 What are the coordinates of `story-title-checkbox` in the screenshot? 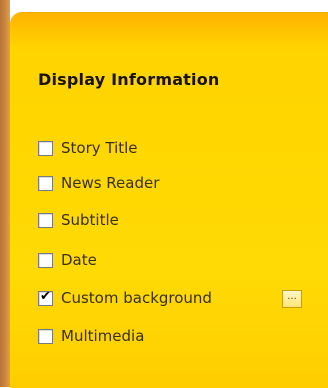 It's located at (45, 148).